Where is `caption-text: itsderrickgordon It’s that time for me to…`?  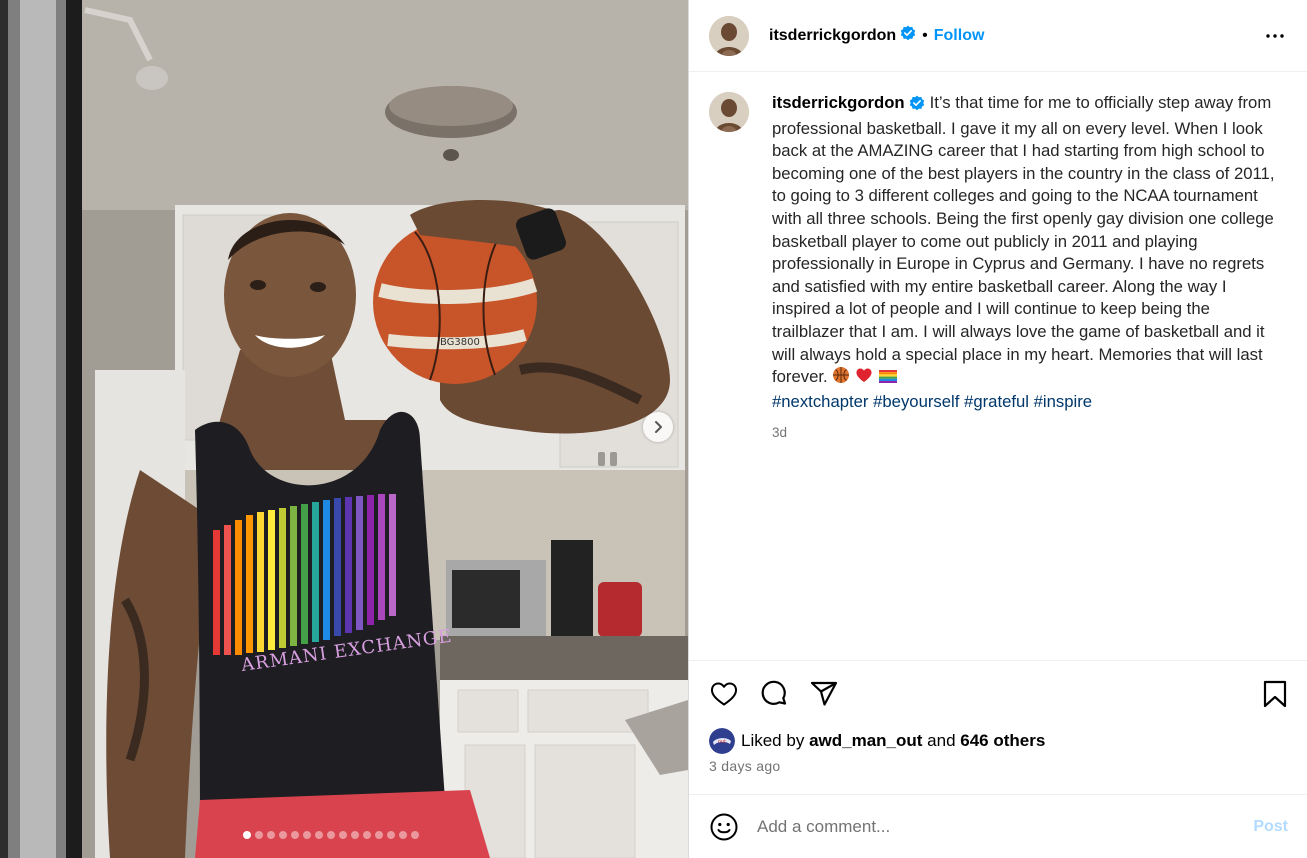
caption-text: itsderrickgordon It’s that time for me to… is located at coordinates (1027, 252).